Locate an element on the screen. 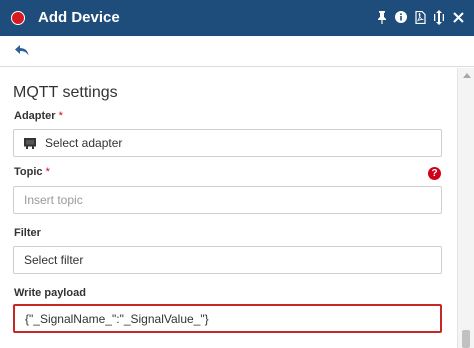 This screenshot has height=348, width=474. help-icon: ? is located at coordinates (434, 173).